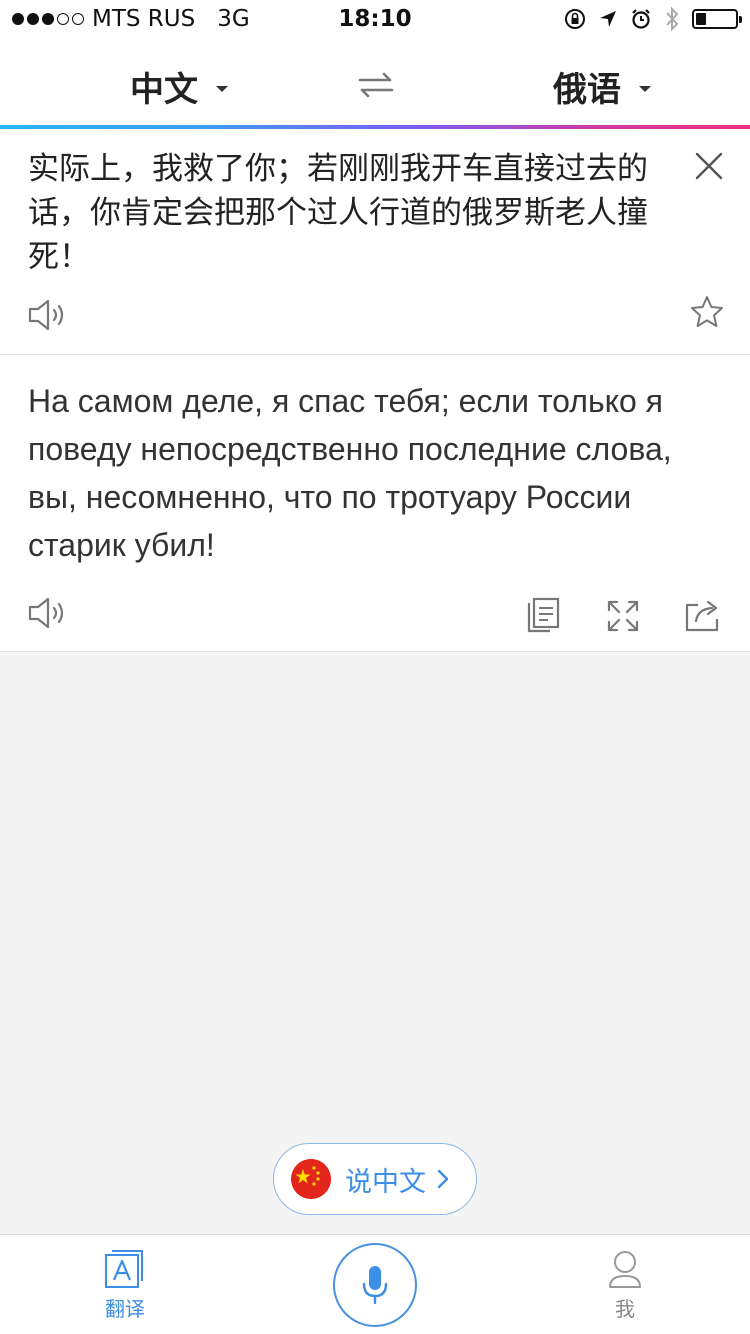  I want to click on status-bar: MTS RUS 3G 18:10, so click(375, 20).